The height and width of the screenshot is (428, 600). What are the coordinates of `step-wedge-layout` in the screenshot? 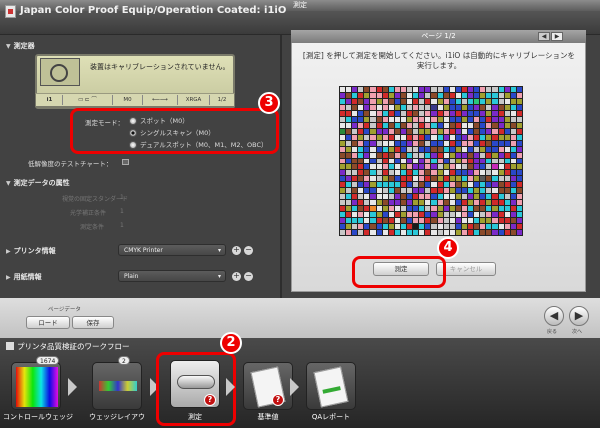 It's located at (117, 386).